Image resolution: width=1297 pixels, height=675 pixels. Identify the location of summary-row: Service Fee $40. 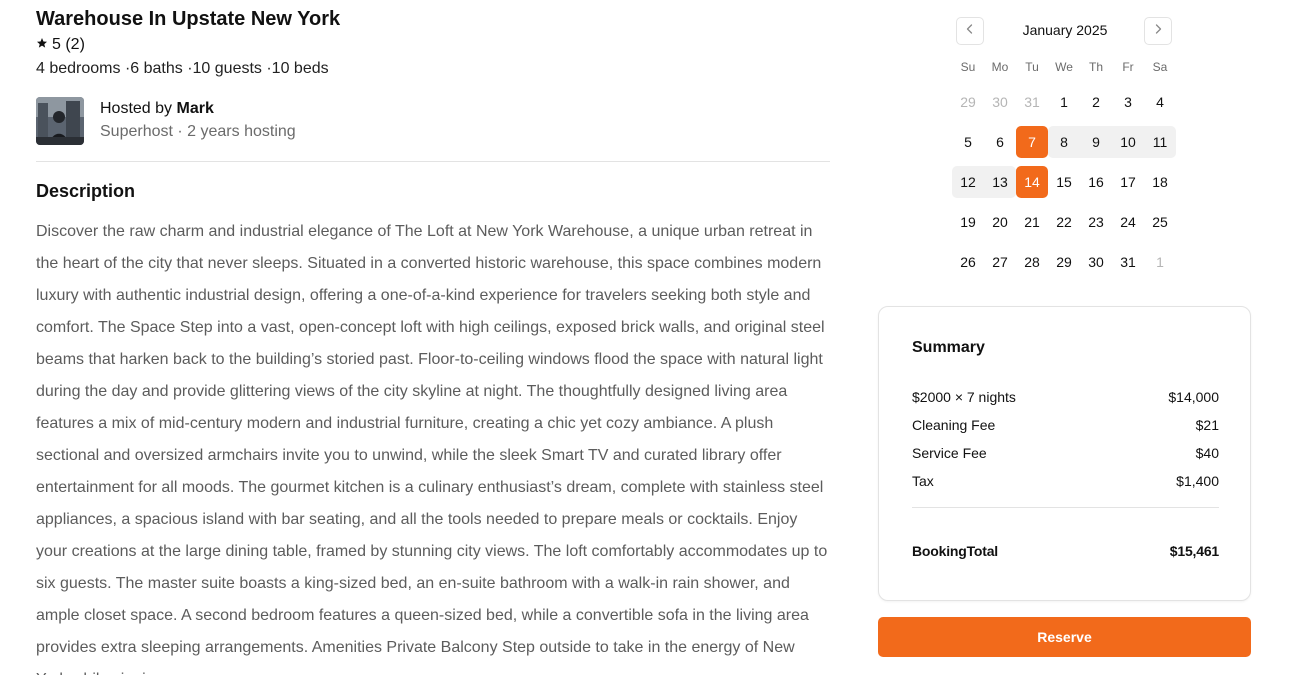
(1065, 453).